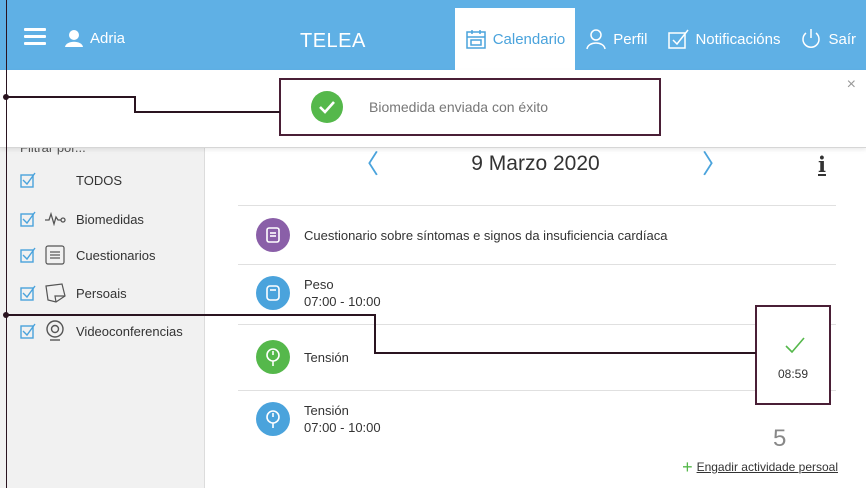 The width and height of the screenshot is (866, 488). I want to click on heartbeat-icon, so click(55, 219).